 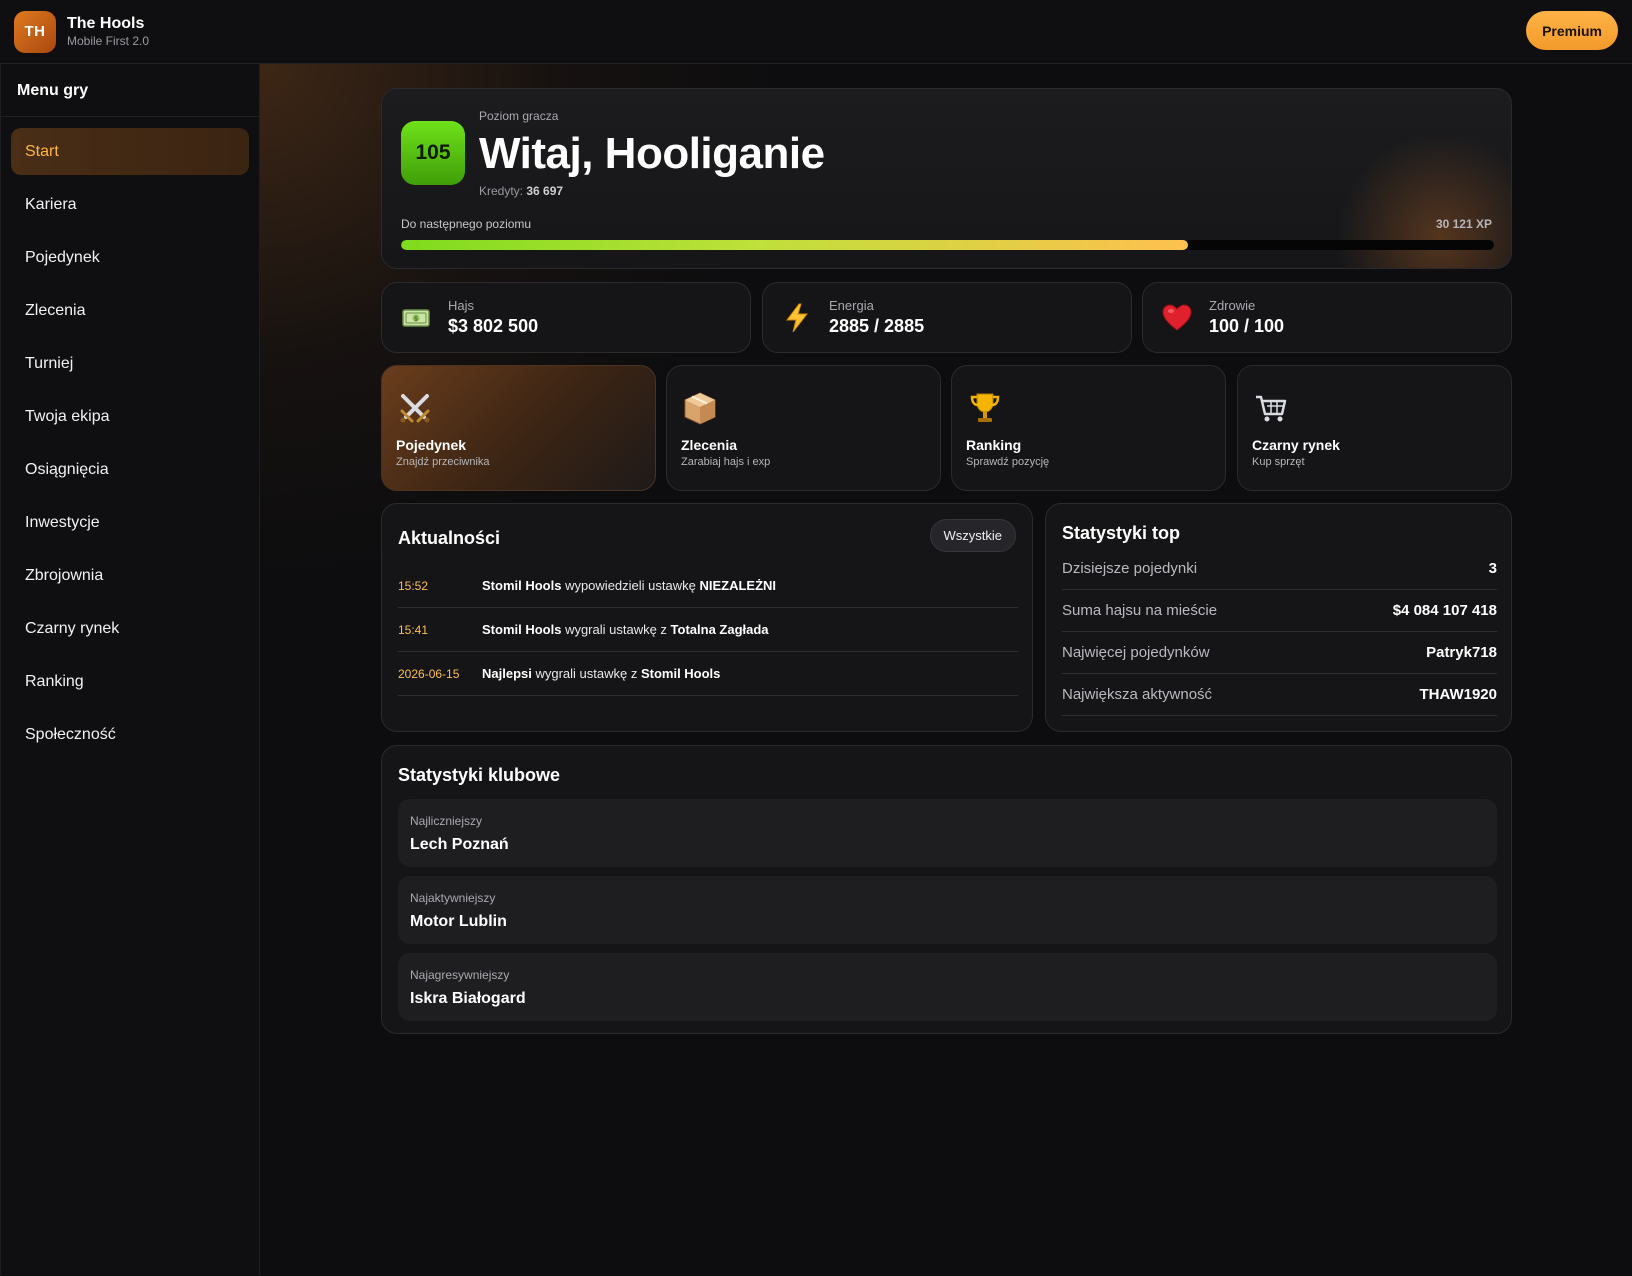 What do you see at coordinates (1121, 533) in the screenshot?
I see `top-stats-title: Statystyki top` at bounding box center [1121, 533].